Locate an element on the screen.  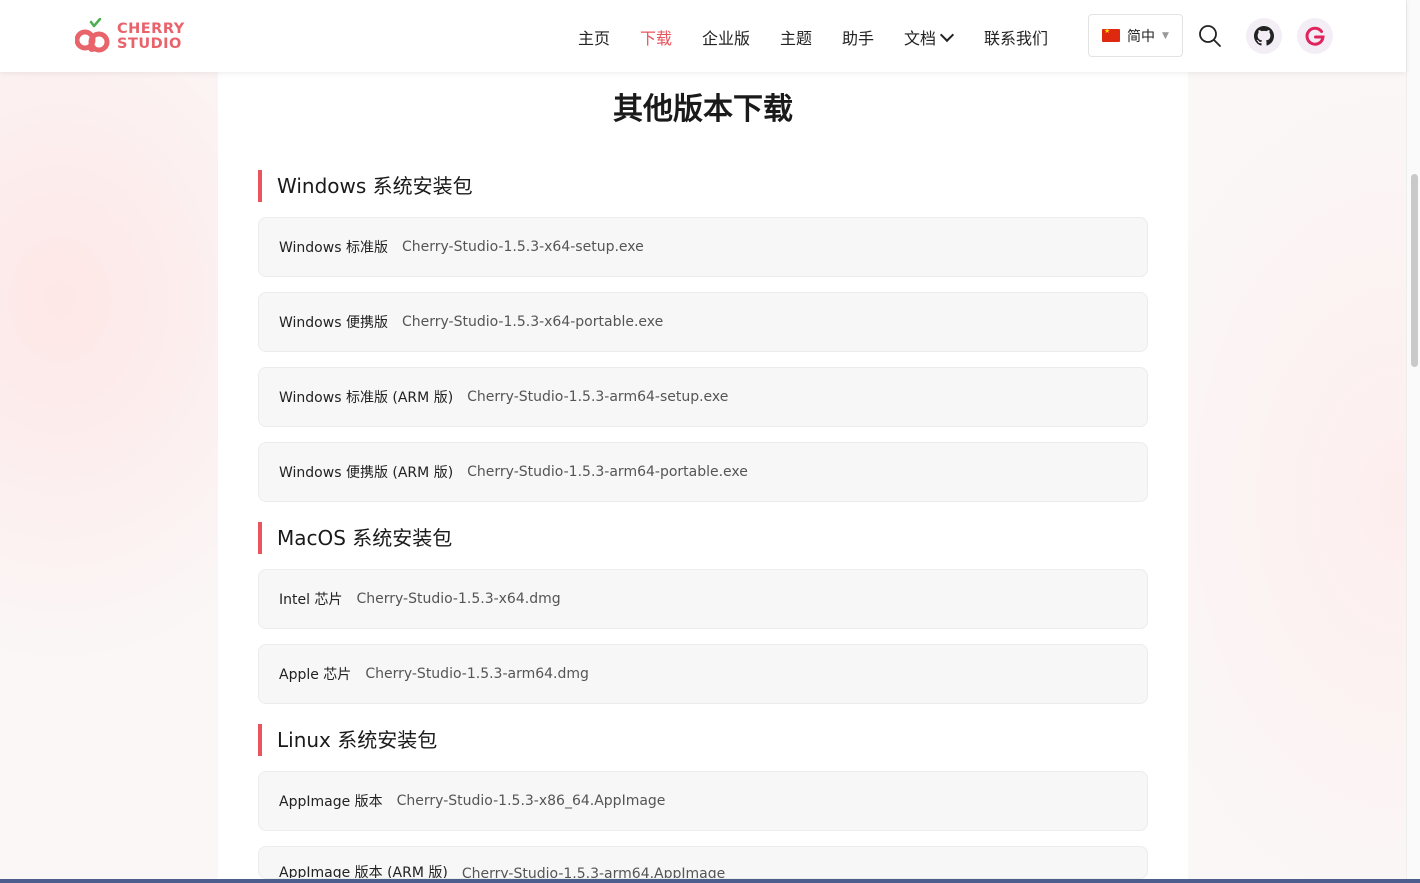
g-logo-button is located at coordinates (1315, 36).